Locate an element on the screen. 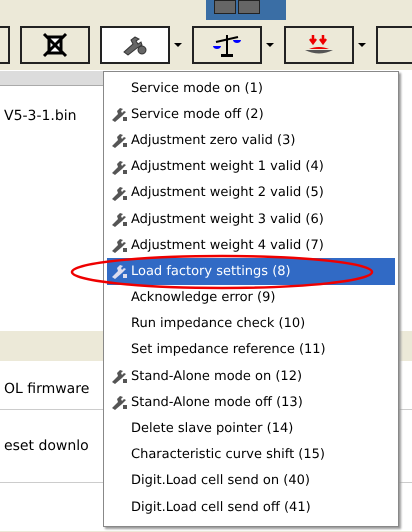  menu-item: Characteristic curve shift (15) is located at coordinates (251, 455).